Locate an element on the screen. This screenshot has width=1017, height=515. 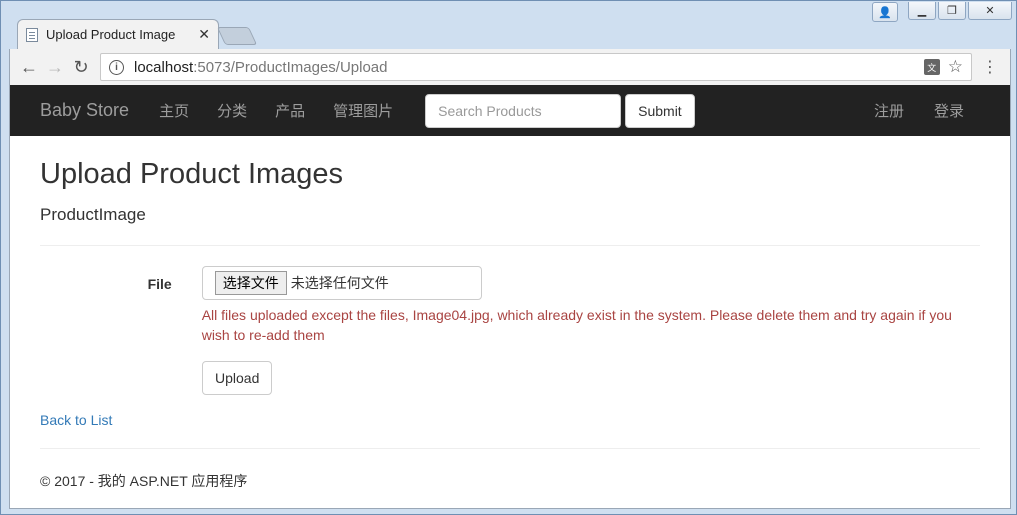
site-navbar: Baby Store 主页 分类 产品 管理图片 Submit 注册 登录 is located at coordinates (510, 110).